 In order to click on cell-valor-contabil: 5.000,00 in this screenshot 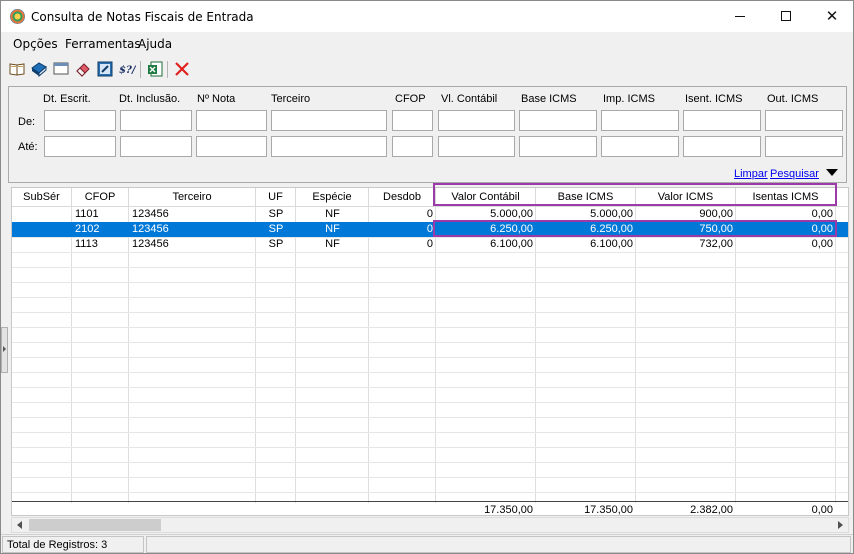, I will do `click(511, 214)`.